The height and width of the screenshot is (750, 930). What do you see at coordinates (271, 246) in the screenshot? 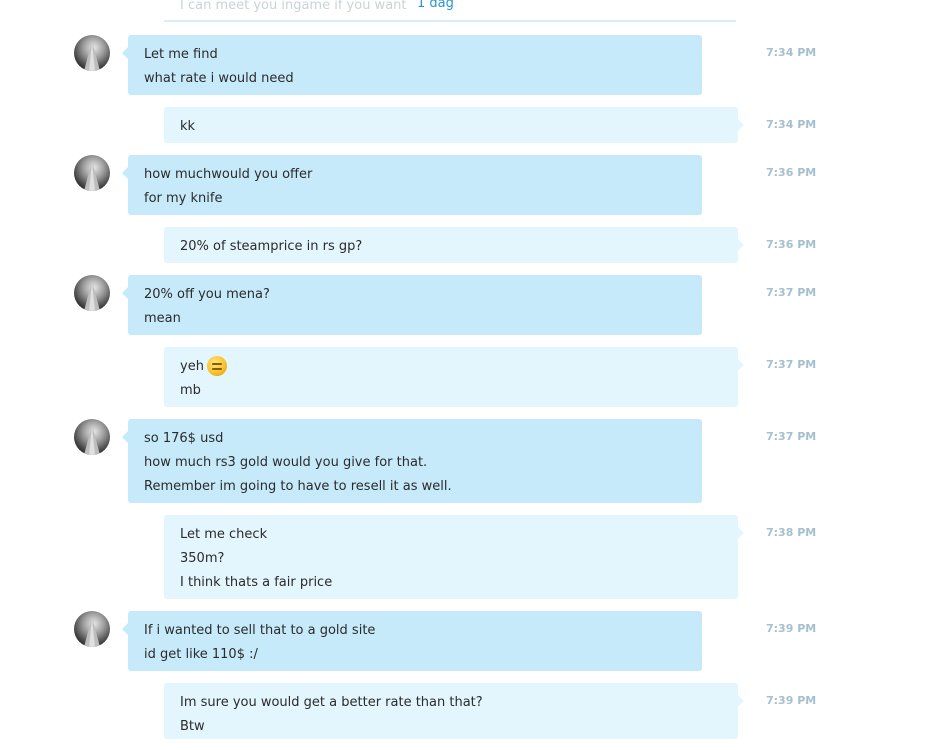
I see `message-text: 20% of steamprice in rs gp?` at bounding box center [271, 246].